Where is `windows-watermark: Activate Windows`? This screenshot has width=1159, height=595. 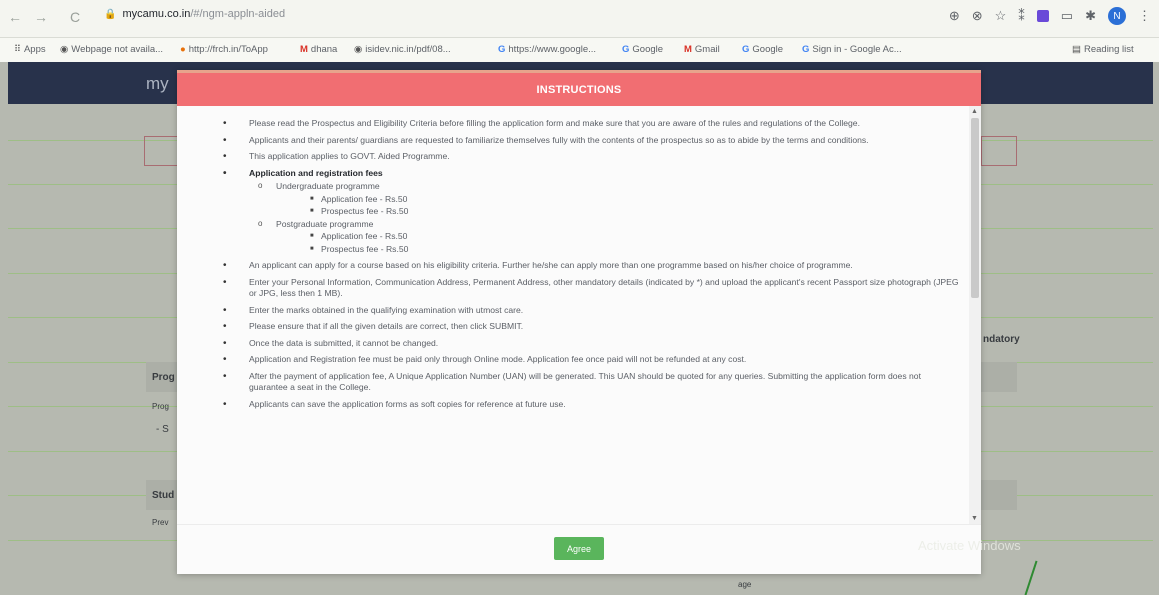
windows-watermark: Activate Windows is located at coordinates (969, 545).